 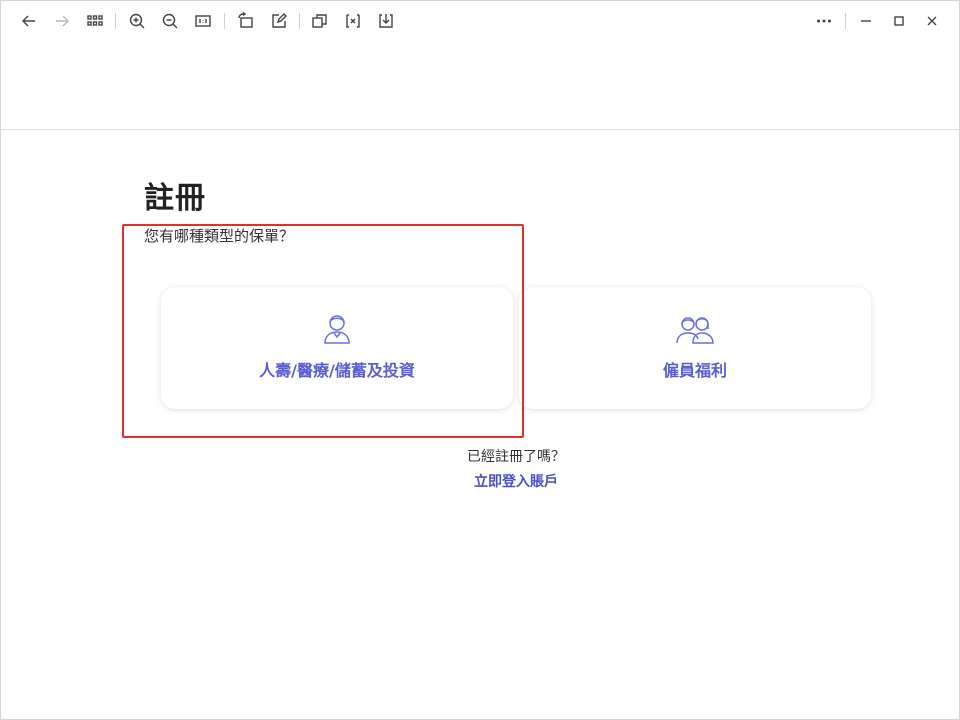 What do you see at coordinates (279, 21) in the screenshot?
I see `edit-icon` at bounding box center [279, 21].